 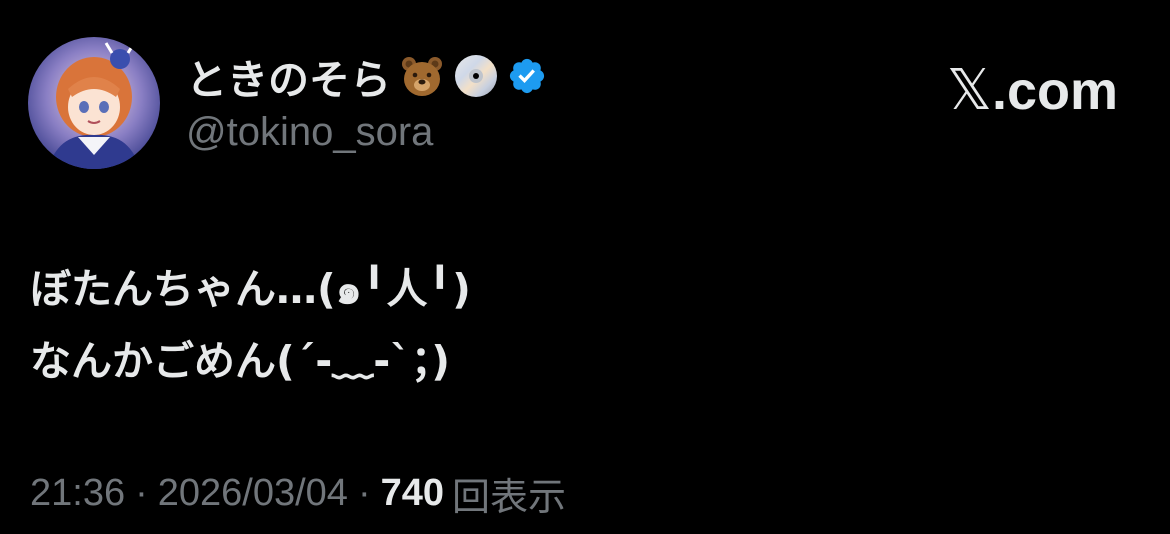 What do you see at coordinates (969, 90) in the screenshot?
I see `x-logo-icon: 𝕏` at bounding box center [969, 90].